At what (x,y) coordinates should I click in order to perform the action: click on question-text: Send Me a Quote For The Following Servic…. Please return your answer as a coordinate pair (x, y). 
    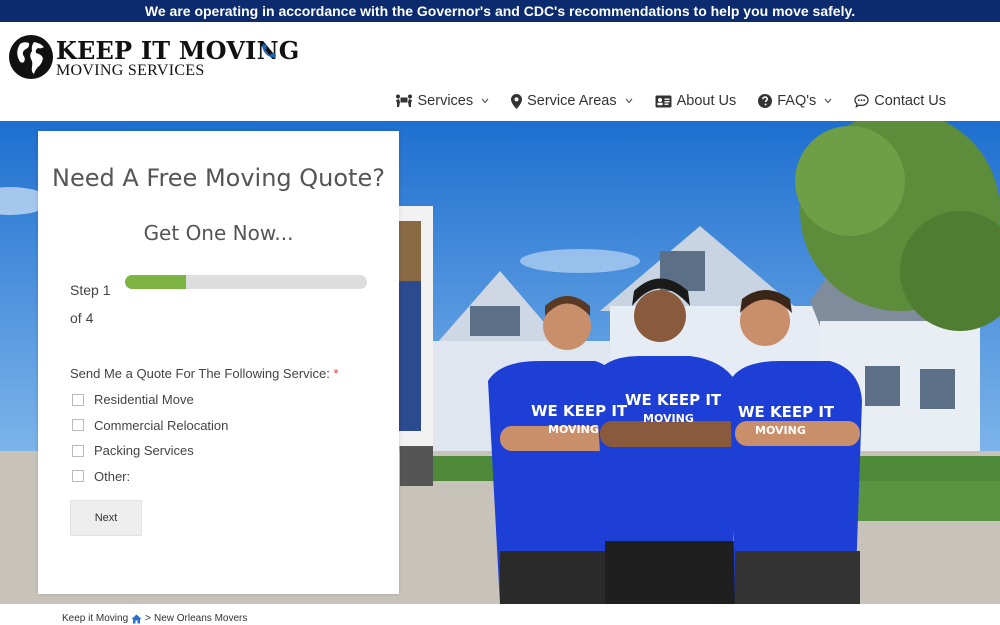
    Looking at the image, I should click on (200, 373).